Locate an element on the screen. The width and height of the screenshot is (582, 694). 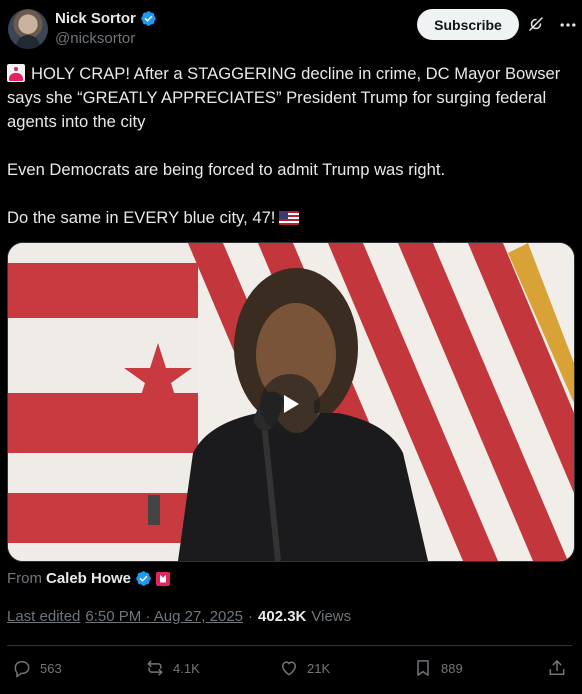
from-label: From is located at coordinates (24, 578).